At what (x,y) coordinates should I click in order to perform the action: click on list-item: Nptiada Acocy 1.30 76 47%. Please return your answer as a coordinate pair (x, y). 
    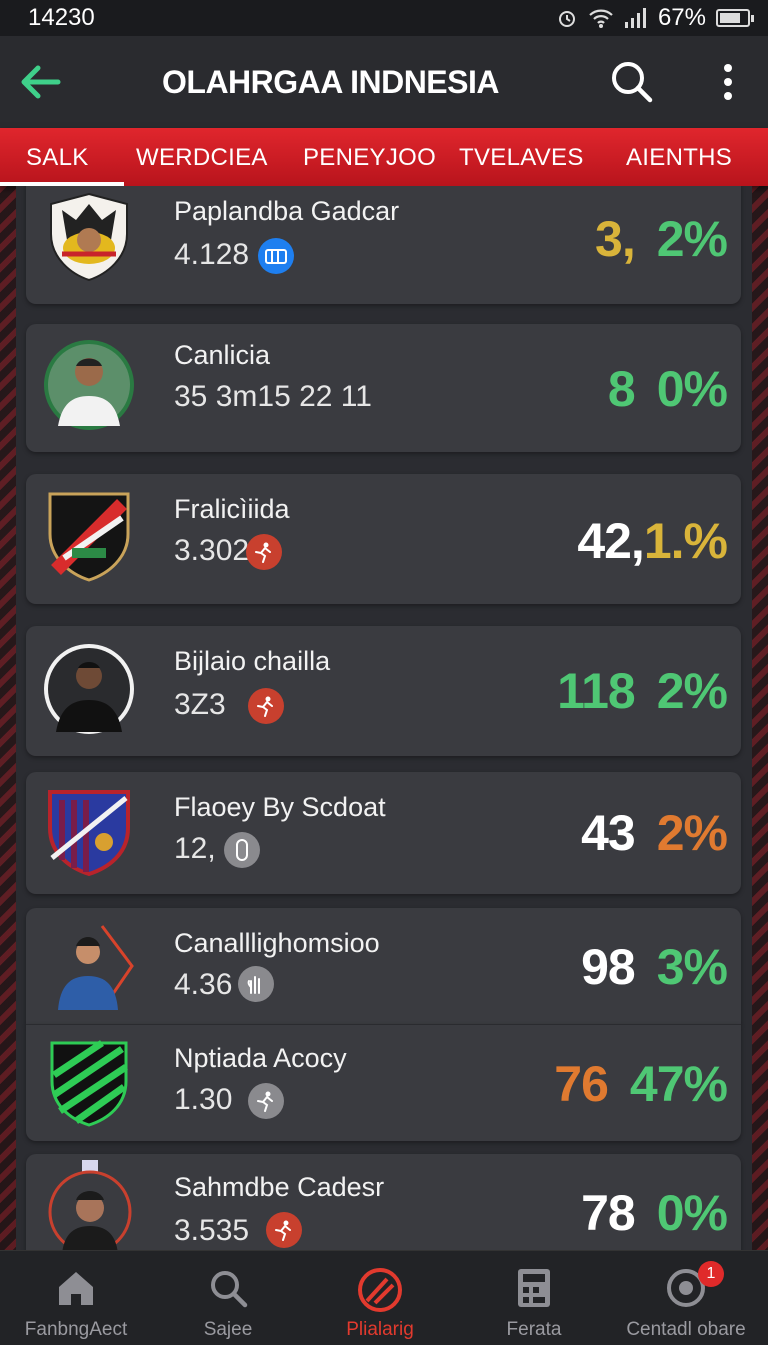
    Looking at the image, I should click on (383, 1082).